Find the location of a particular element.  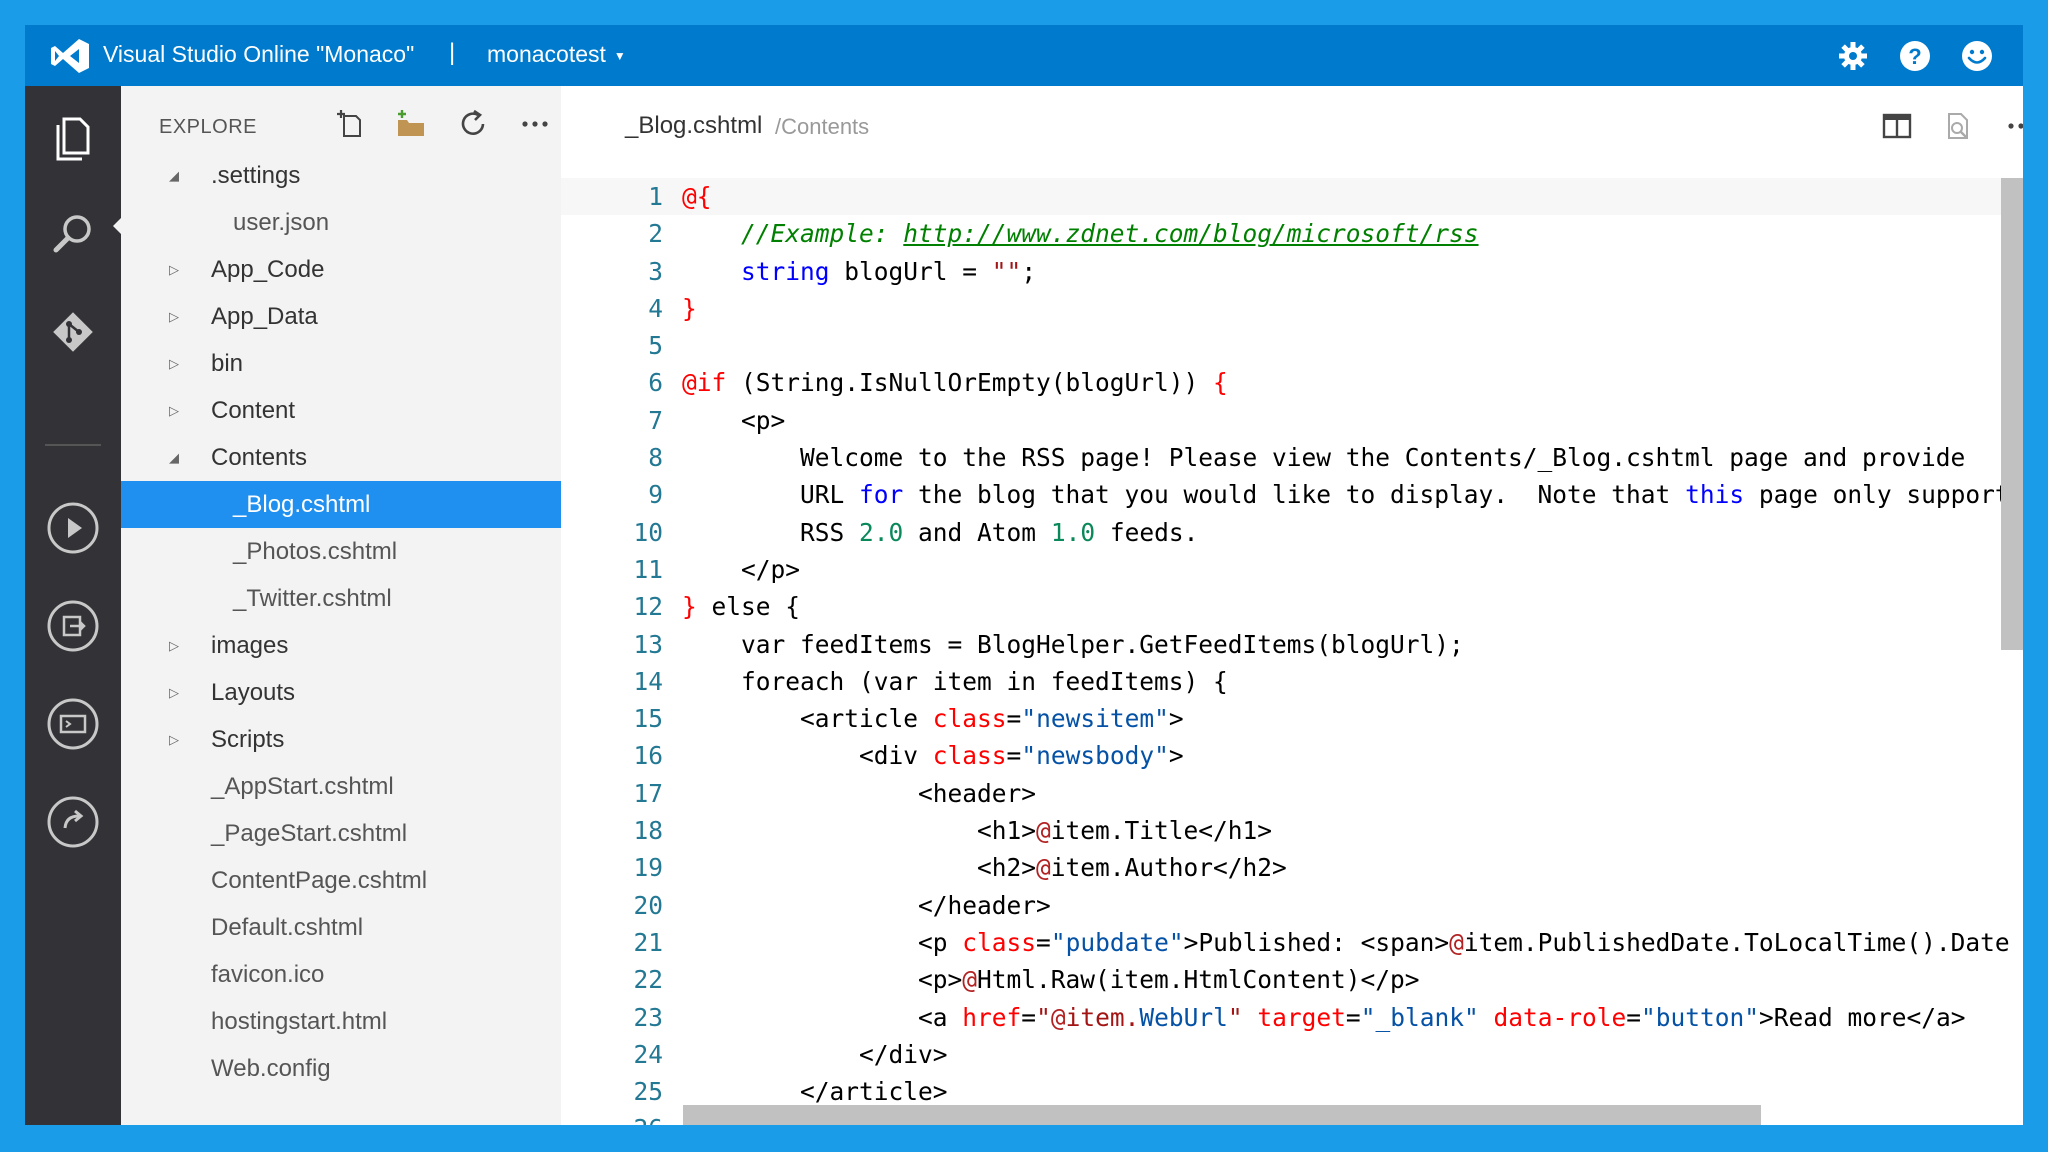

code-line: 15 <article class="newsitem"> is located at coordinates (1292, 718).